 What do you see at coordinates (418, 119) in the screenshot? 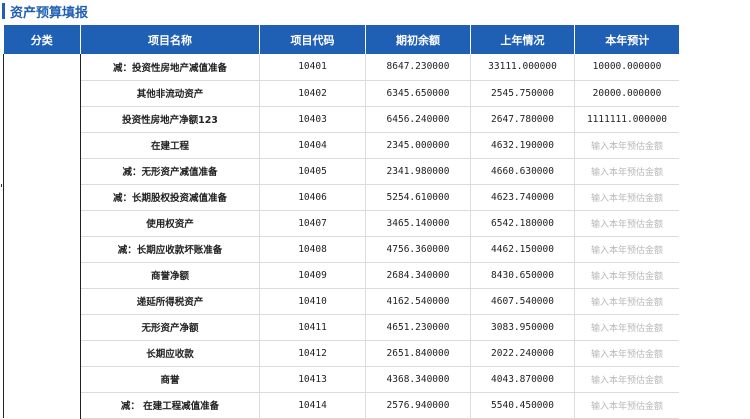
I see `opening-balance-cell: 6456.240000` at bounding box center [418, 119].